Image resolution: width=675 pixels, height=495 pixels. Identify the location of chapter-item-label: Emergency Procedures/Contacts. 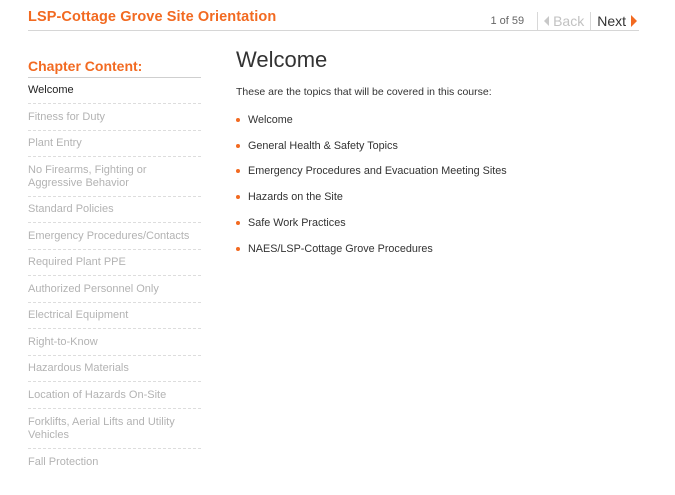
(109, 235).